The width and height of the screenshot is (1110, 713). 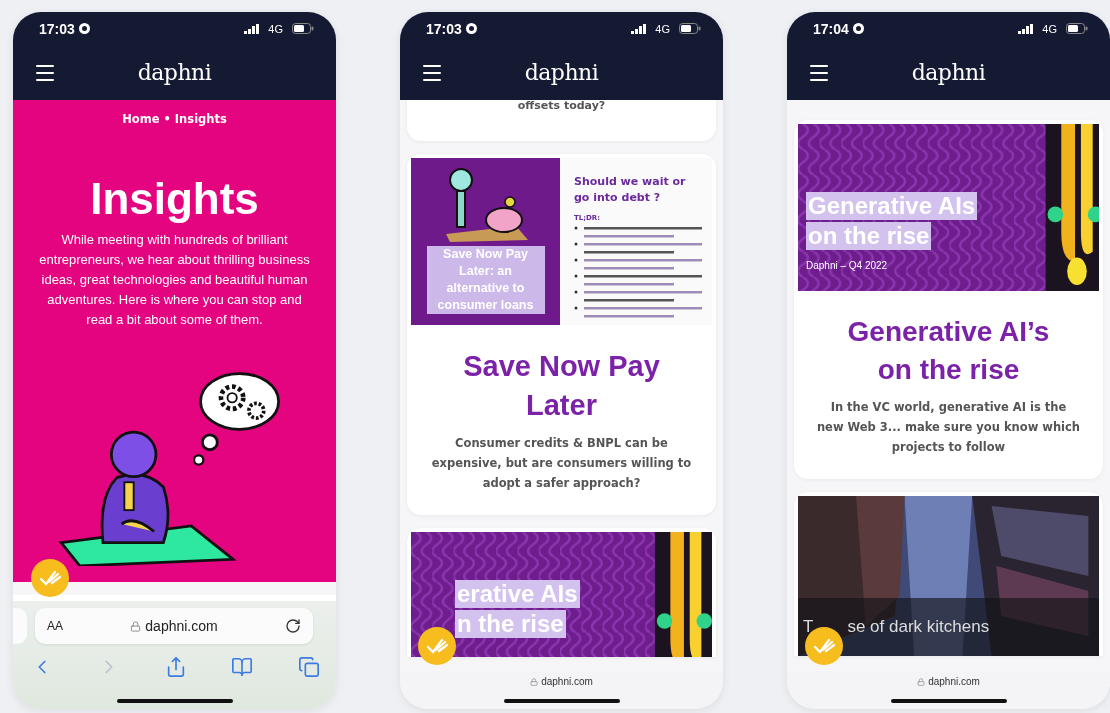 I want to click on status-time: 17:04, so click(x=831, y=28).